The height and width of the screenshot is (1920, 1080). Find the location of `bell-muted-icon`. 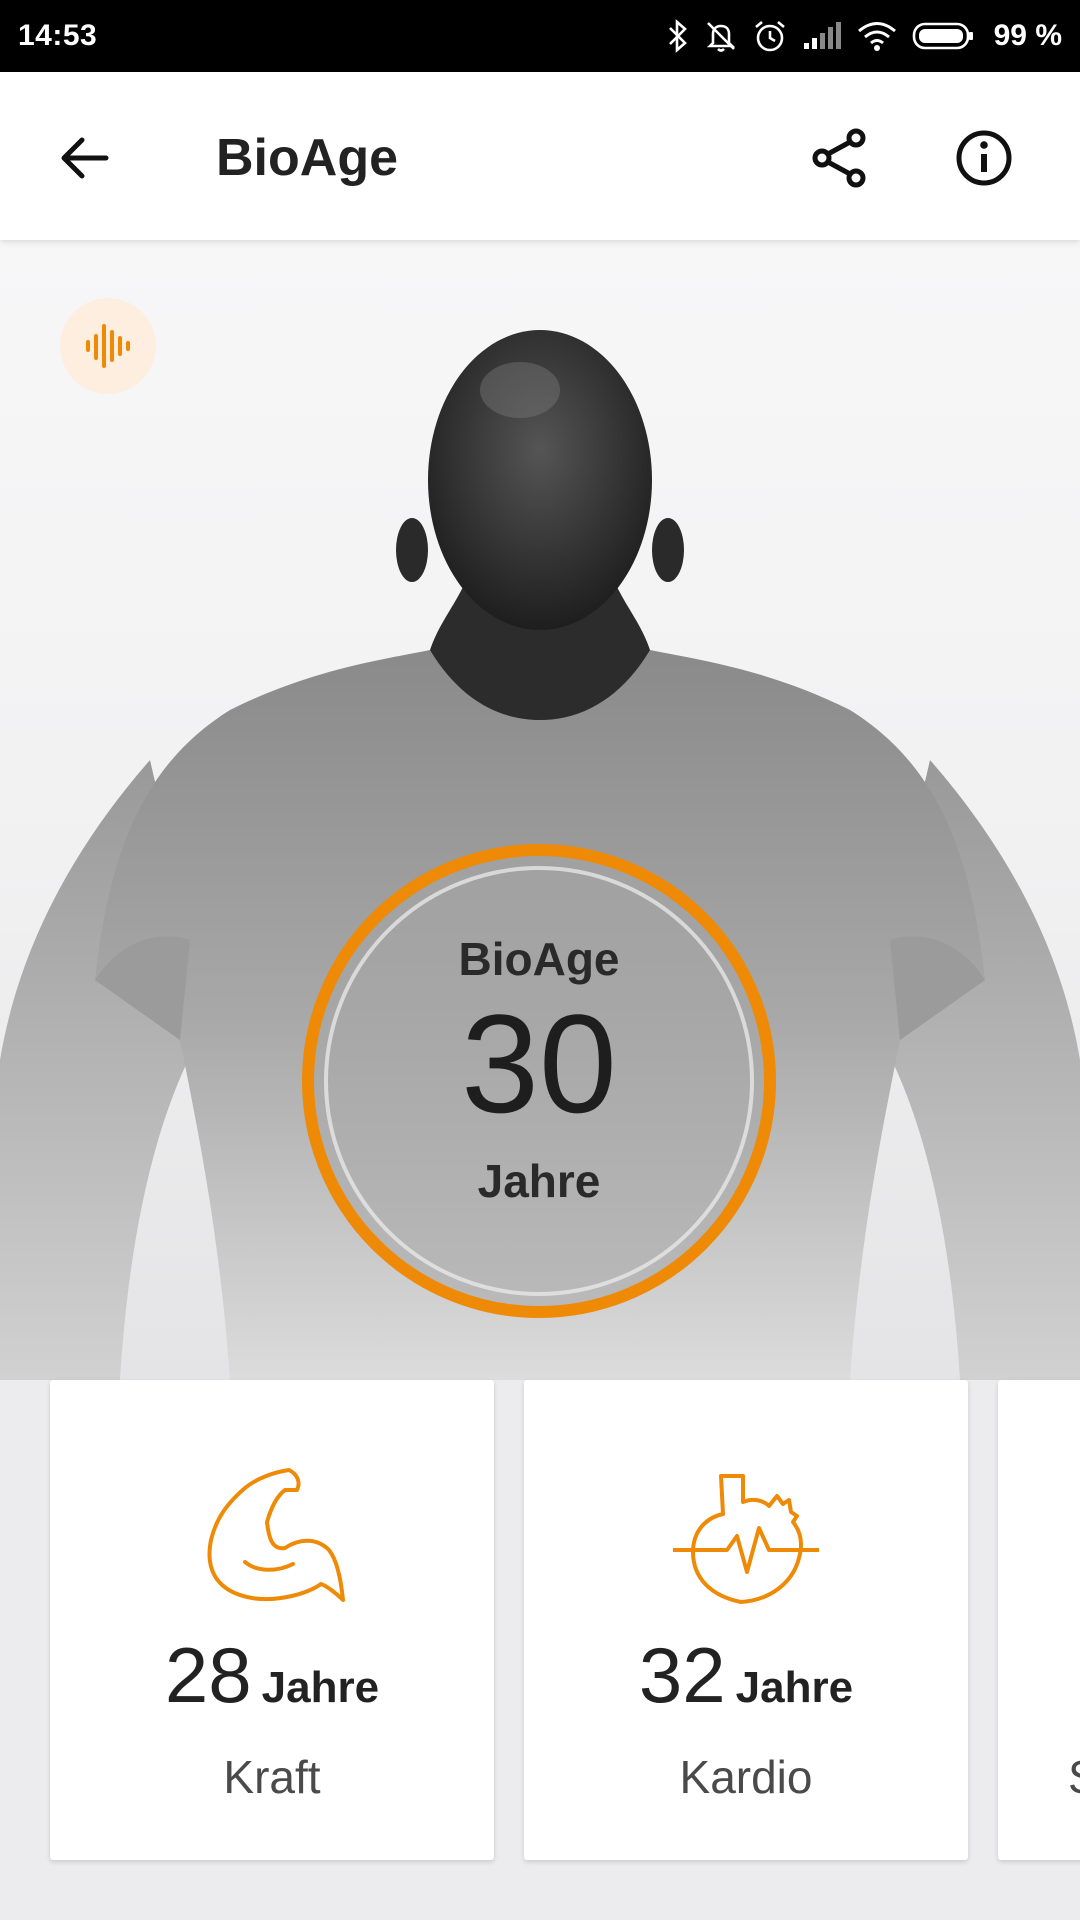

bell-muted-icon is located at coordinates (721, 36).